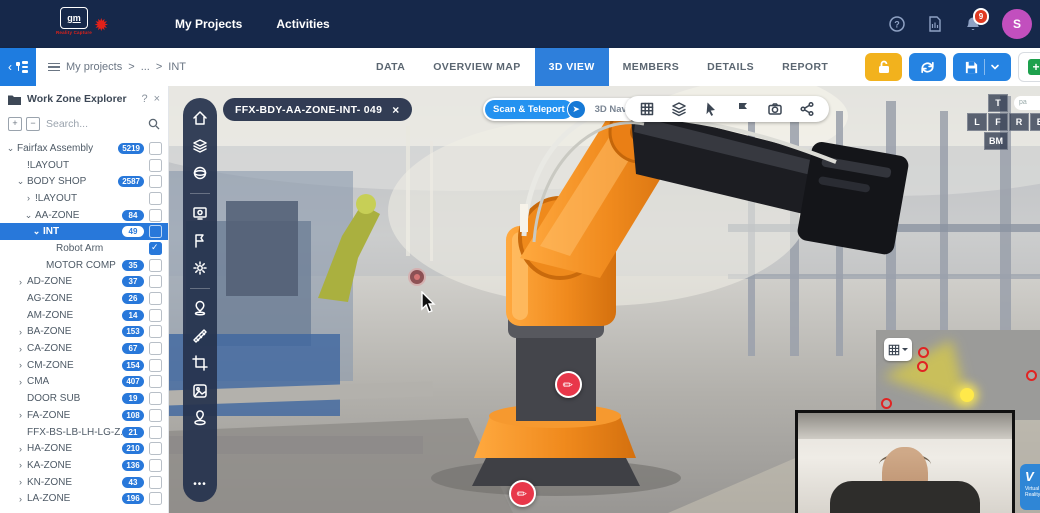 The width and height of the screenshot is (1040, 513). I want to click on tree-item: ⌄ BODY SHOP 2587, so click(84, 181).